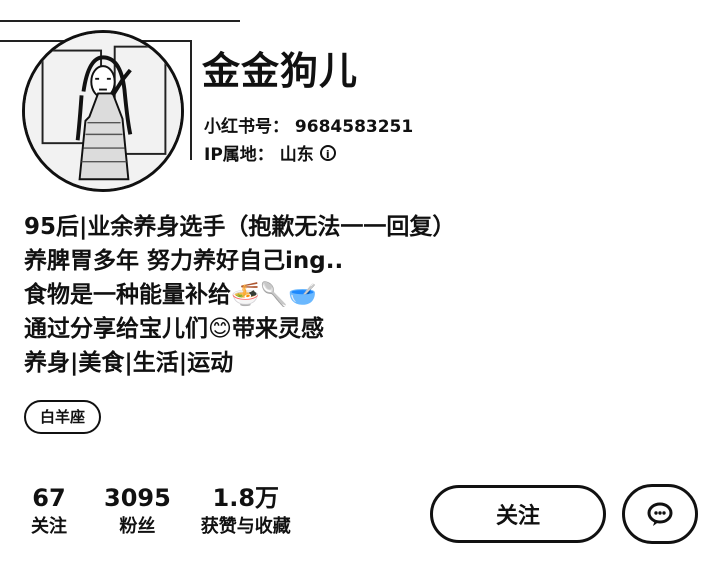 Image resolution: width=726 pixels, height=576 pixels. What do you see at coordinates (518, 514) in the screenshot?
I see `follow-button: 关注` at bounding box center [518, 514].